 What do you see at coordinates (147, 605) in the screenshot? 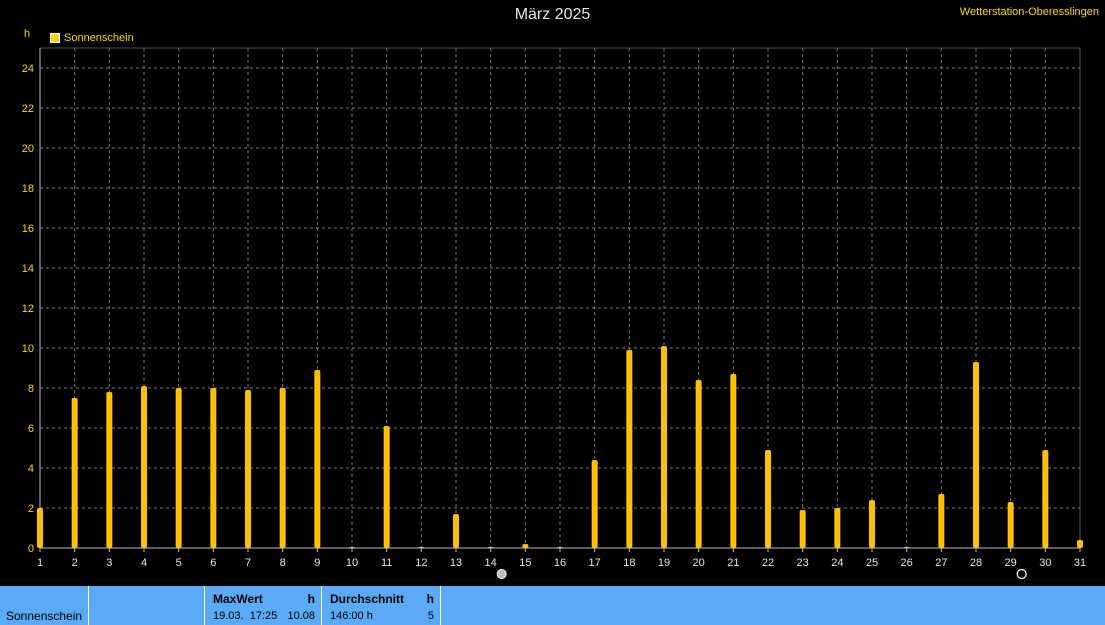
I see `stats-empty-cell` at bounding box center [147, 605].